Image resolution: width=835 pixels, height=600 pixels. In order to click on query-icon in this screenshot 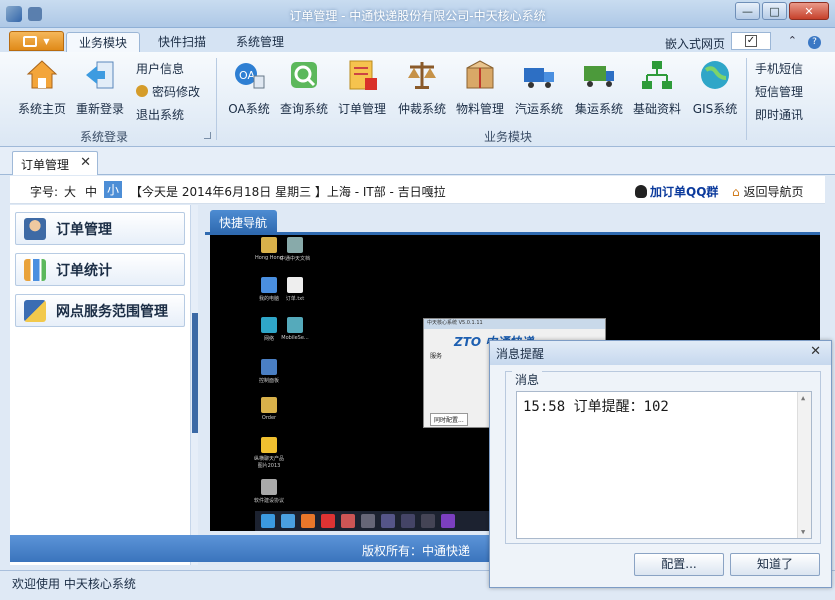, I will do `click(304, 75)`.